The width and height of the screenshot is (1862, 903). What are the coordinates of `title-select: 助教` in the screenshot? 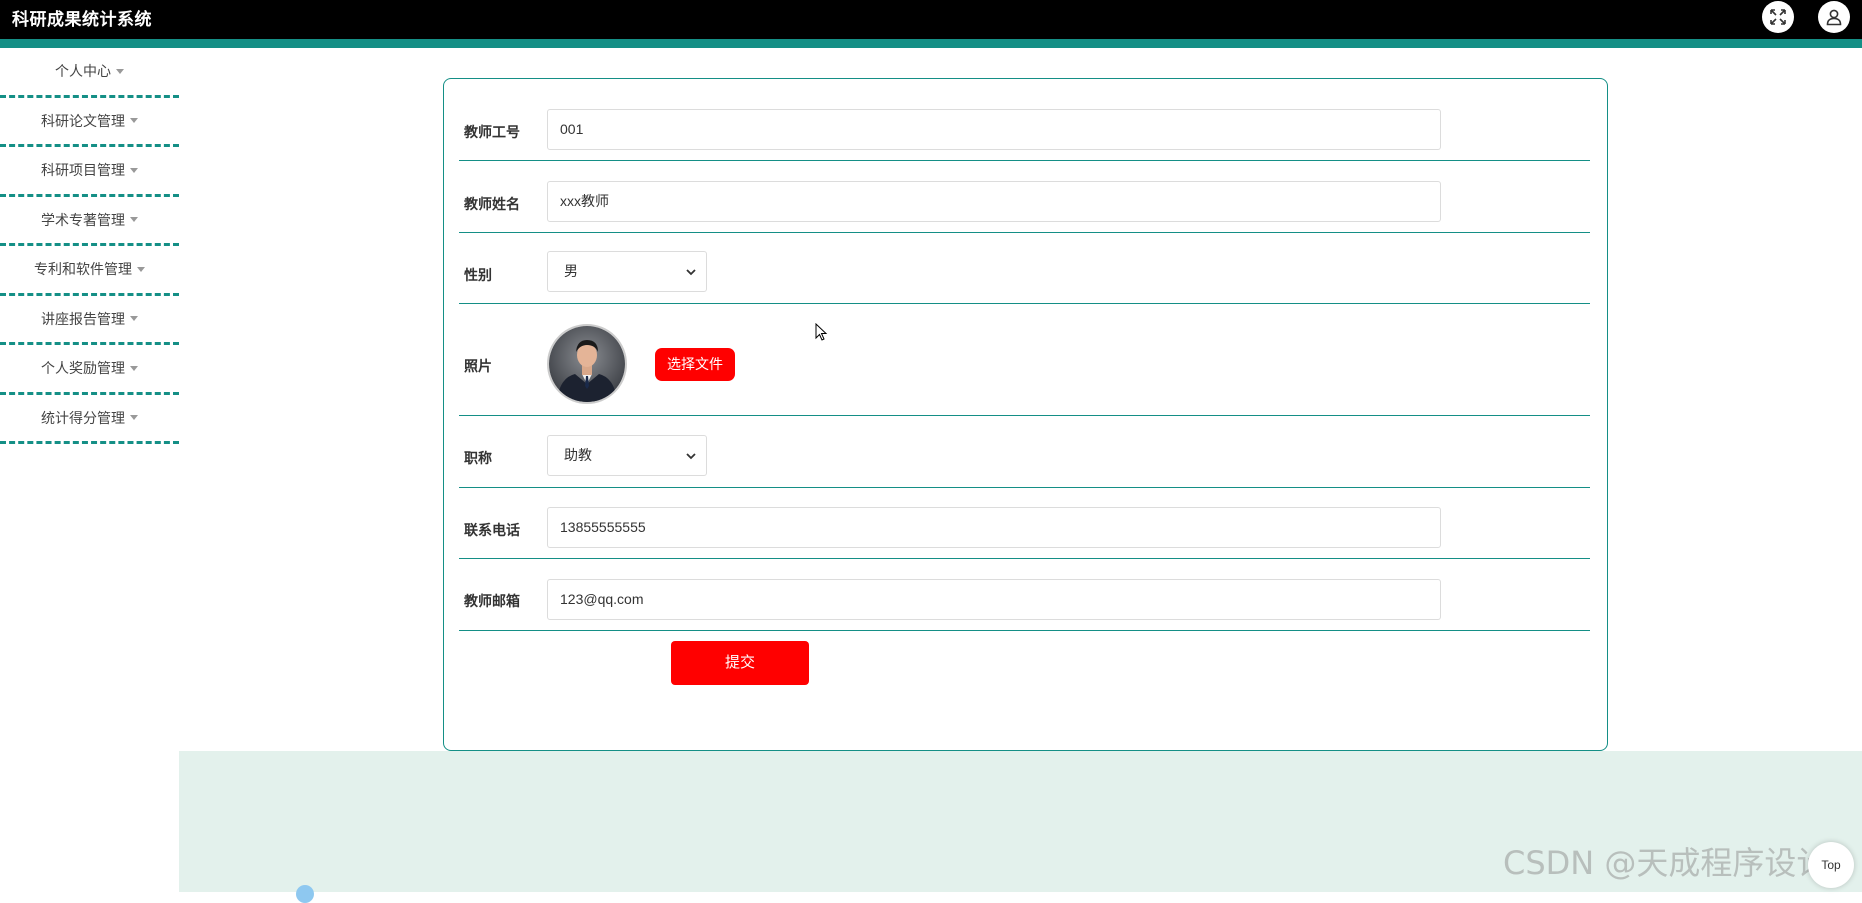 It's located at (627, 455).